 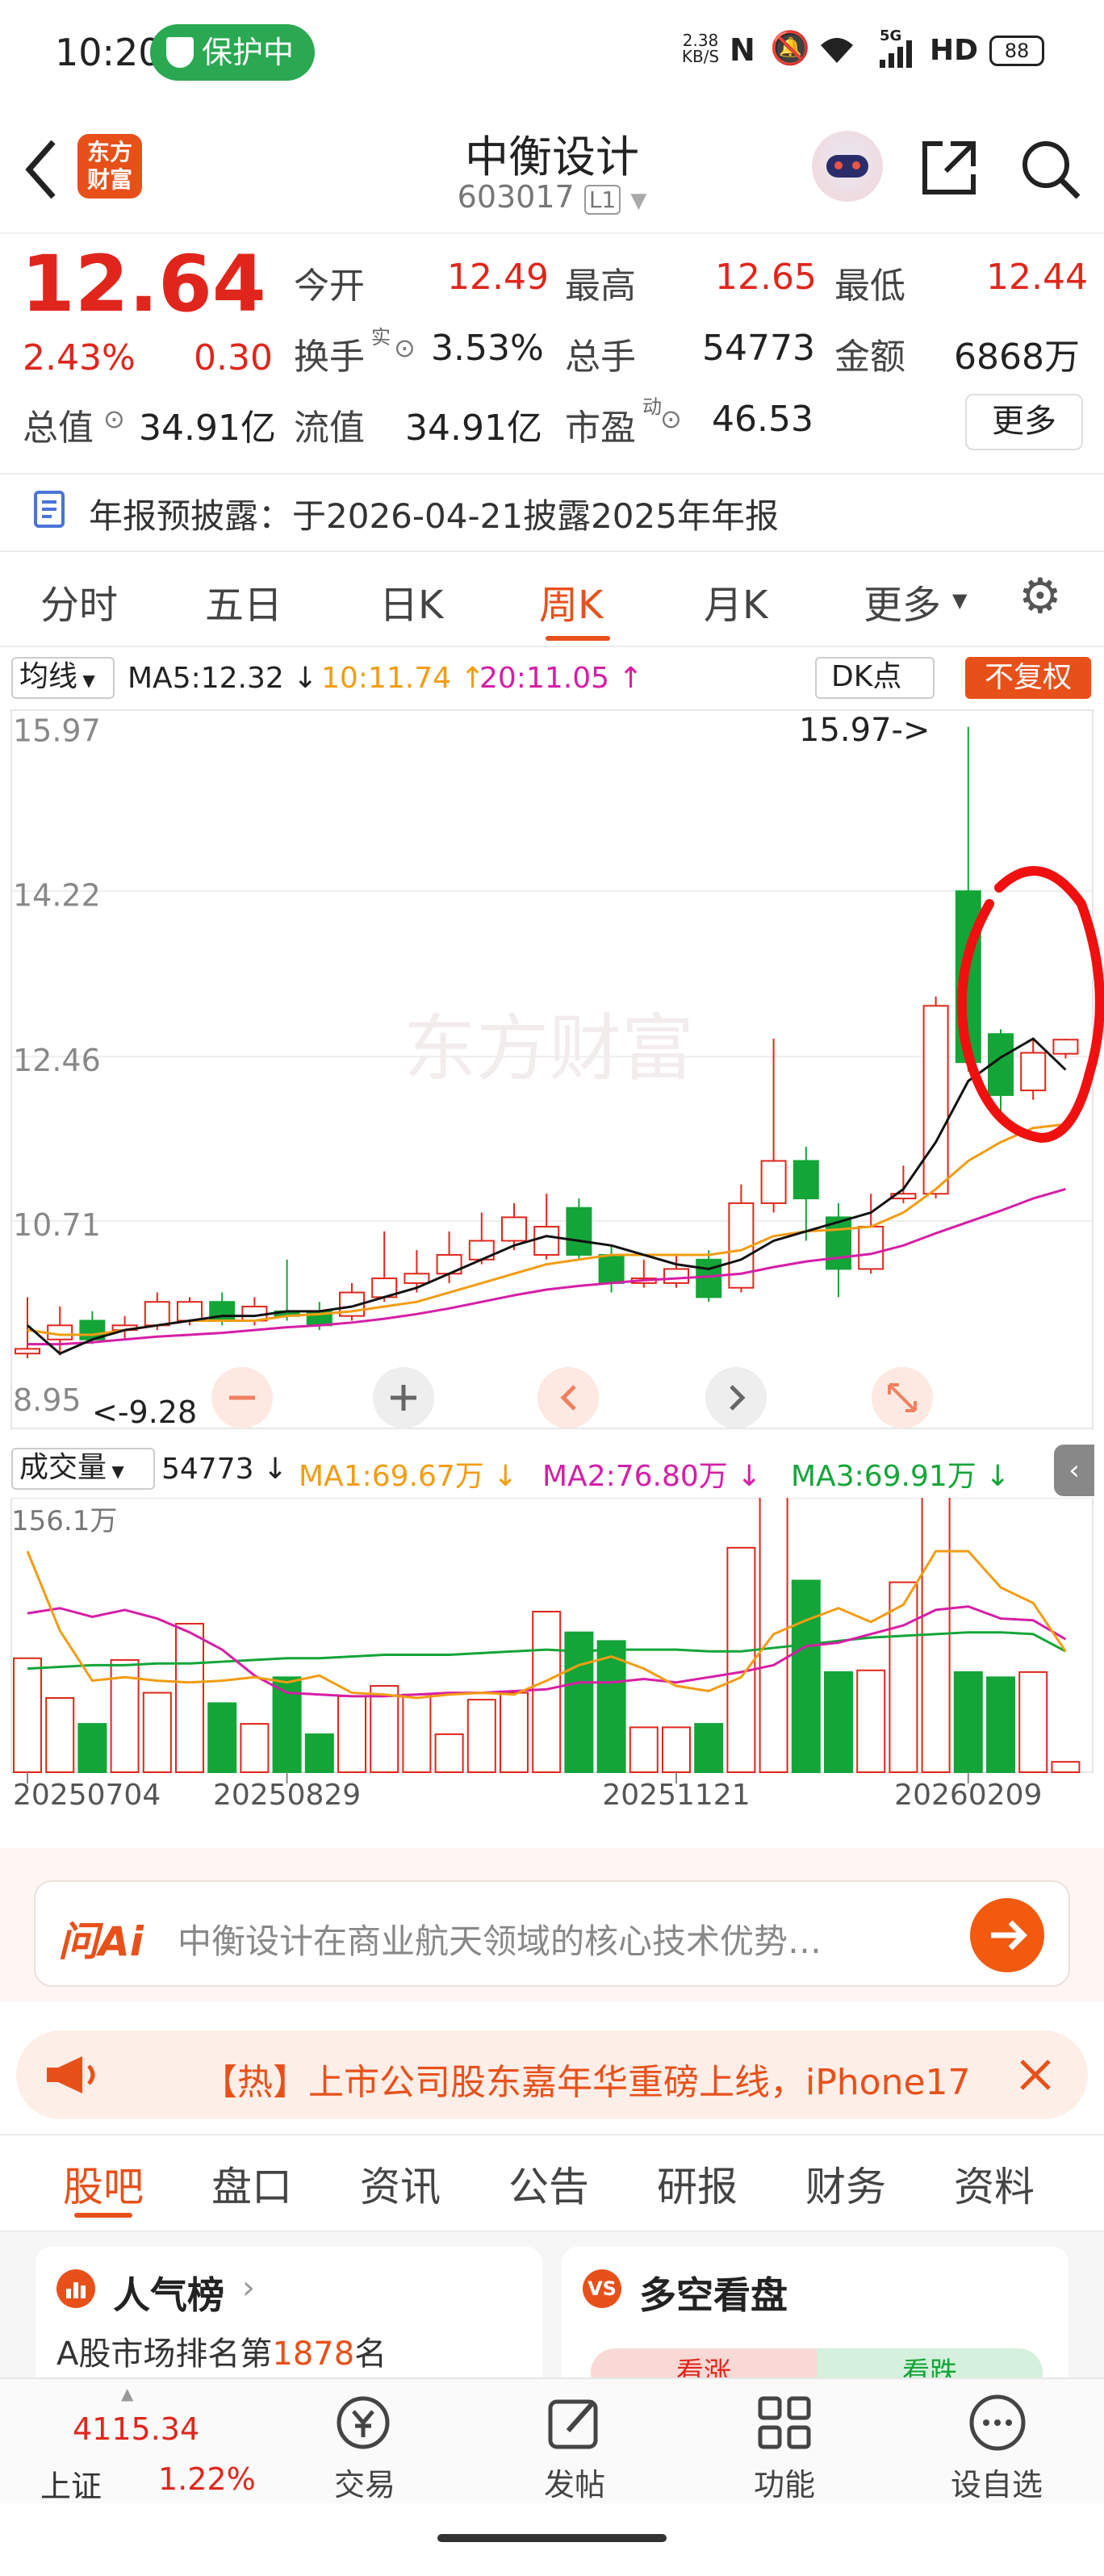 I want to click on volume-label: 总手, so click(x=600, y=357).